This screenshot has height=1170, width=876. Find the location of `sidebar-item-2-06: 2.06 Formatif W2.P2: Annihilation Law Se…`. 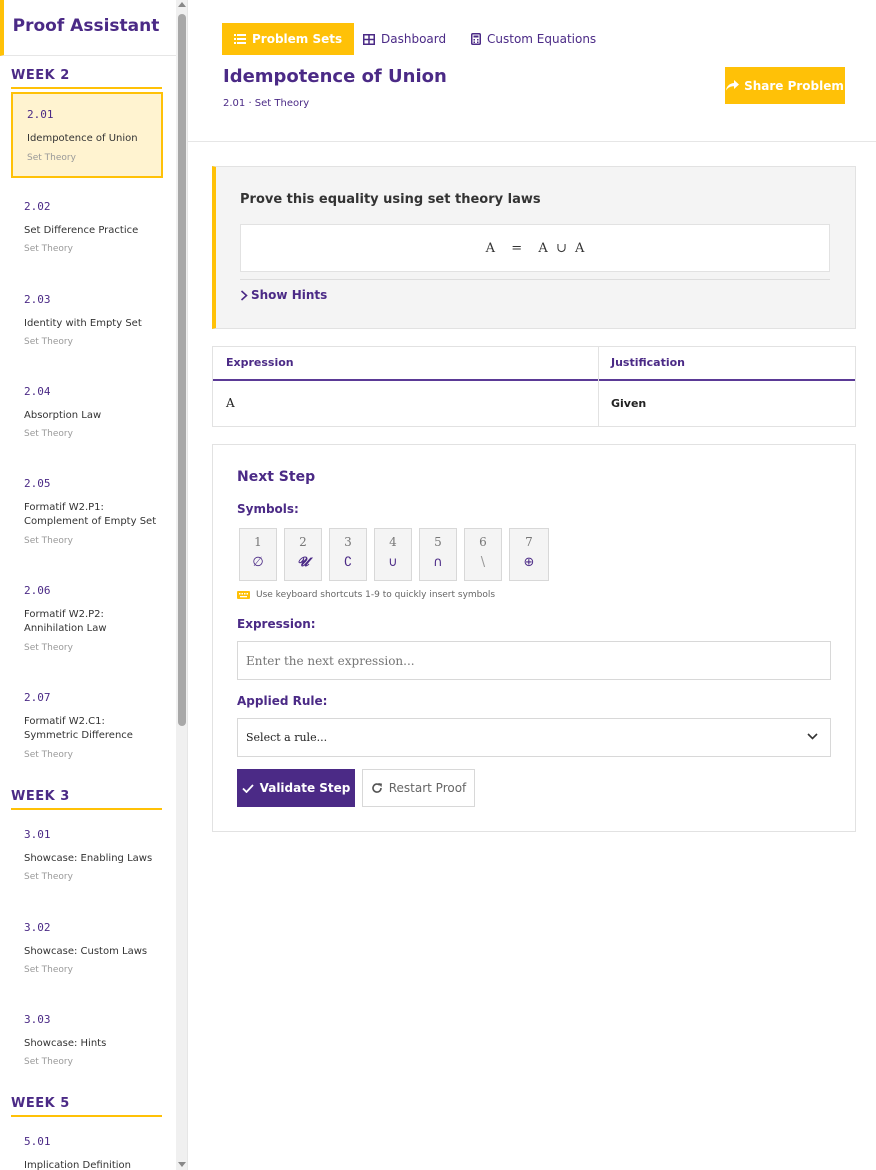

sidebar-item-2-06: 2.06 Formatif W2.P2: Annihilation Law Se… is located at coordinates (87, 620).